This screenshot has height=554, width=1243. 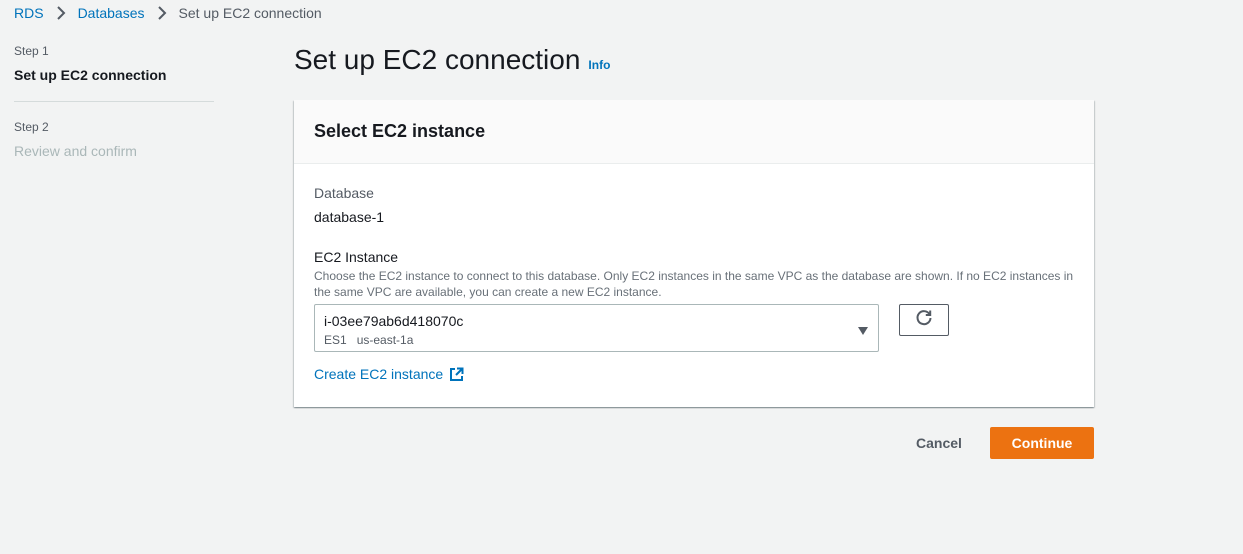 I want to click on ec2-select-row: i-03ee79ab6d418070c ES1 us-east-1a, so click(x=694, y=328).